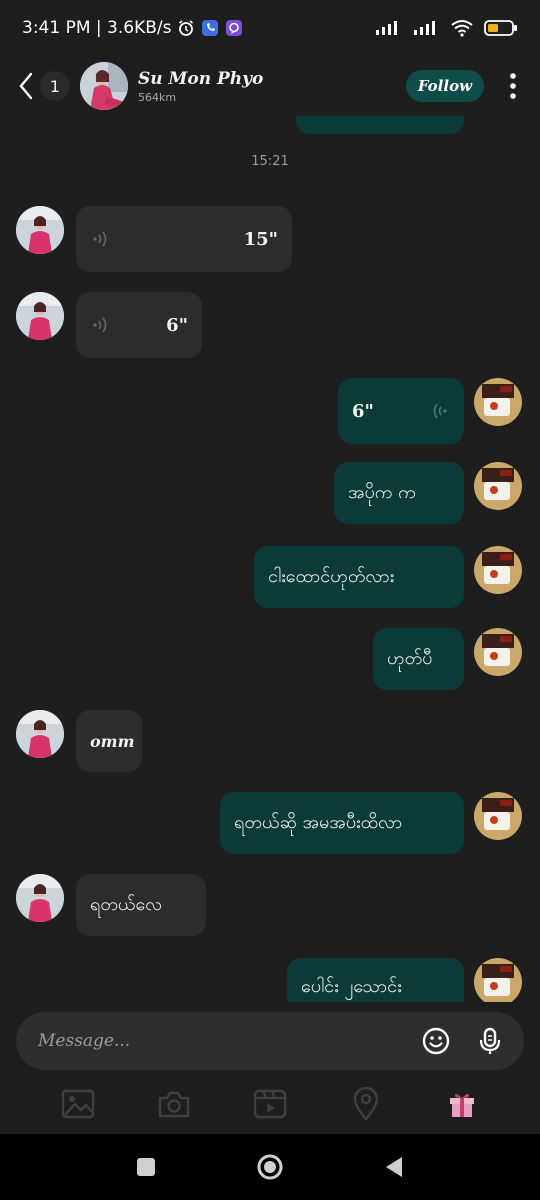 The width and height of the screenshot is (540, 1200). Describe the element at coordinates (380, 125) in the screenshot. I see `message-bubble-partial` at that location.